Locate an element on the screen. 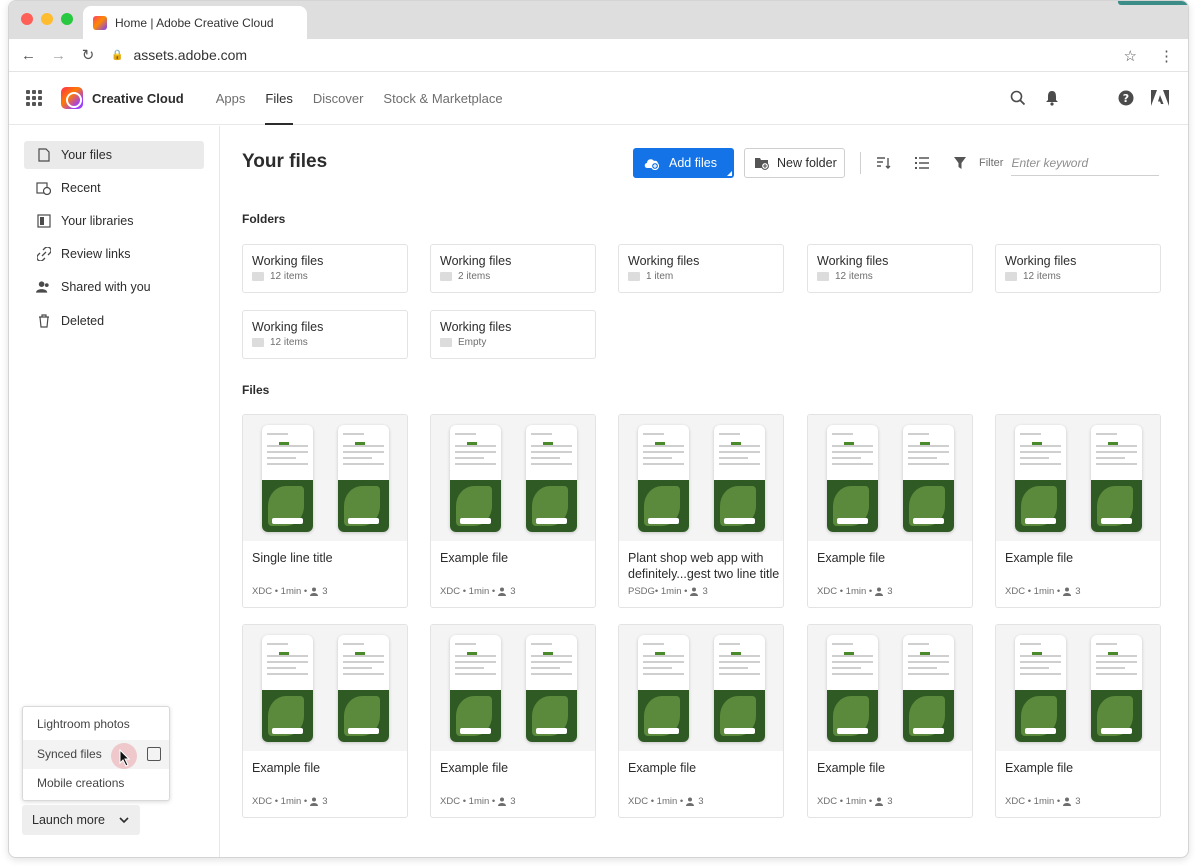  folder-name: Working files is located at coordinates (476, 261).